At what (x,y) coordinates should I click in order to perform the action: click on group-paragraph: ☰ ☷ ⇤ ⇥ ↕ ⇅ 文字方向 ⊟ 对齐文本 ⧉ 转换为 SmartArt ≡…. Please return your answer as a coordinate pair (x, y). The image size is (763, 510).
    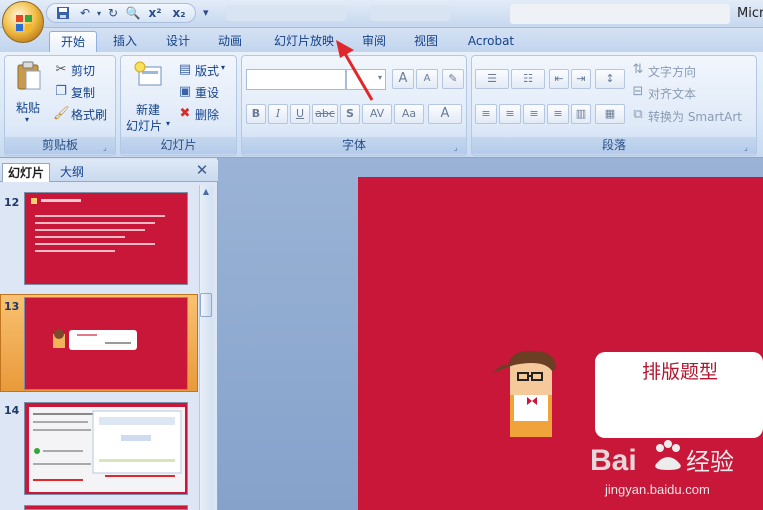
    Looking at the image, I should click on (614, 105).